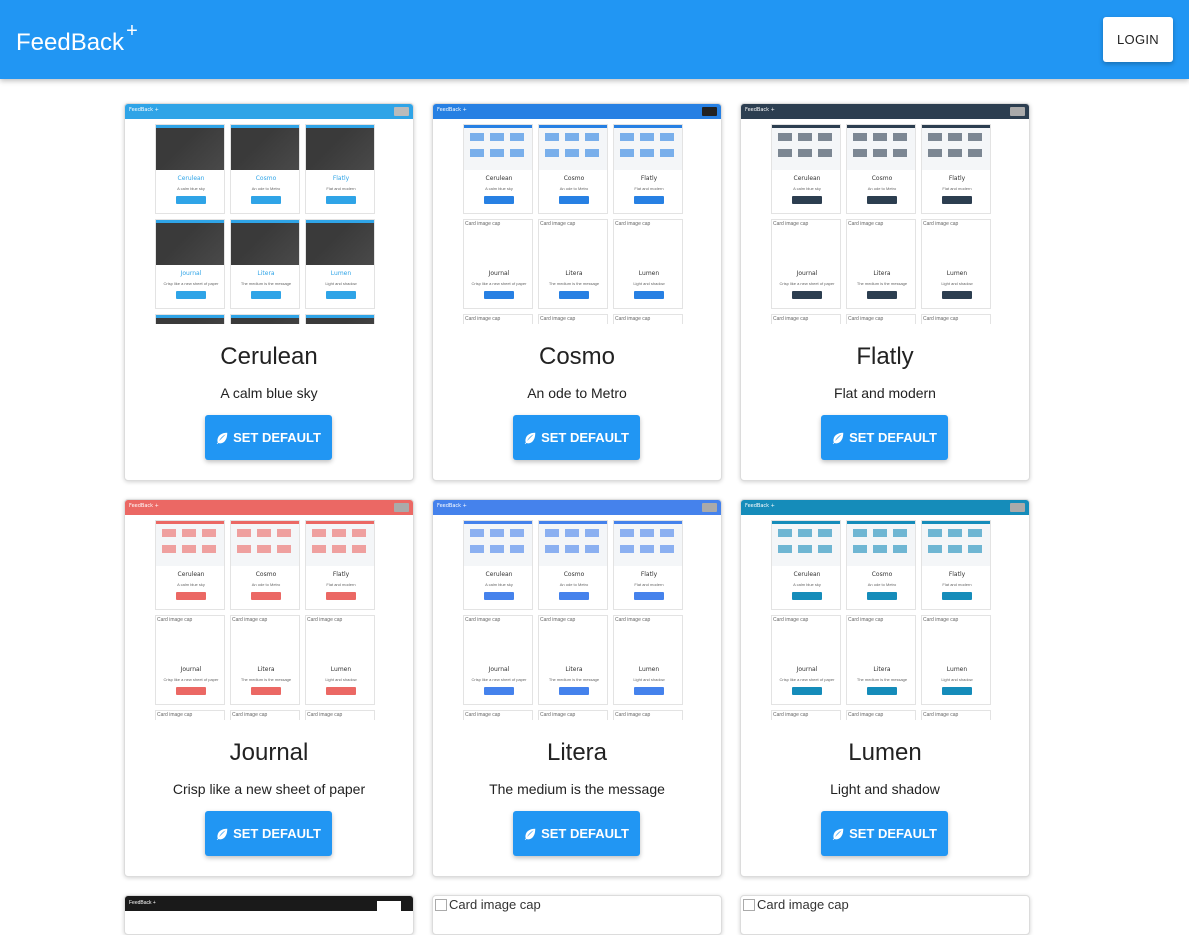 This screenshot has height=935, width=1189. I want to click on preview-mini-card: Cosmo An ode to Metro, so click(573, 565).